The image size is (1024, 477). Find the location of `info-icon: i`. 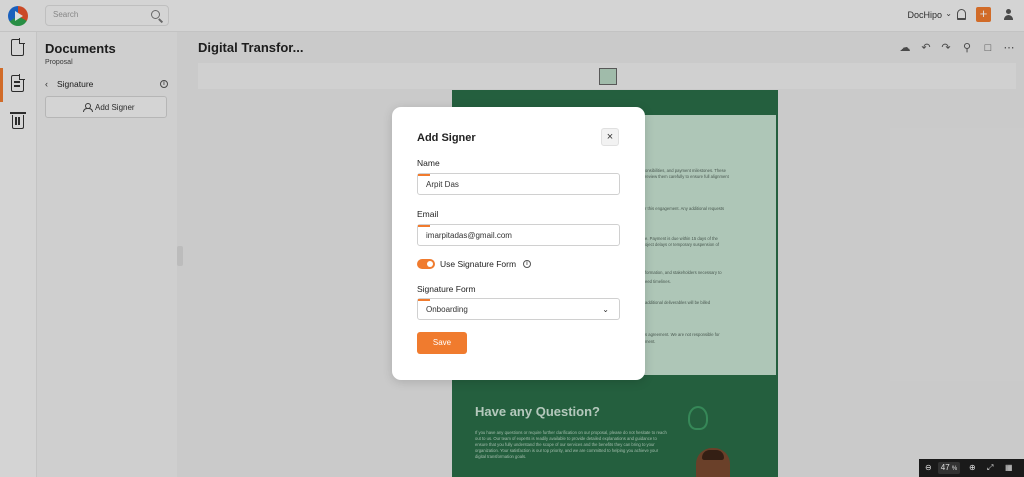

info-icon: i is located at coordinates (527, 264).